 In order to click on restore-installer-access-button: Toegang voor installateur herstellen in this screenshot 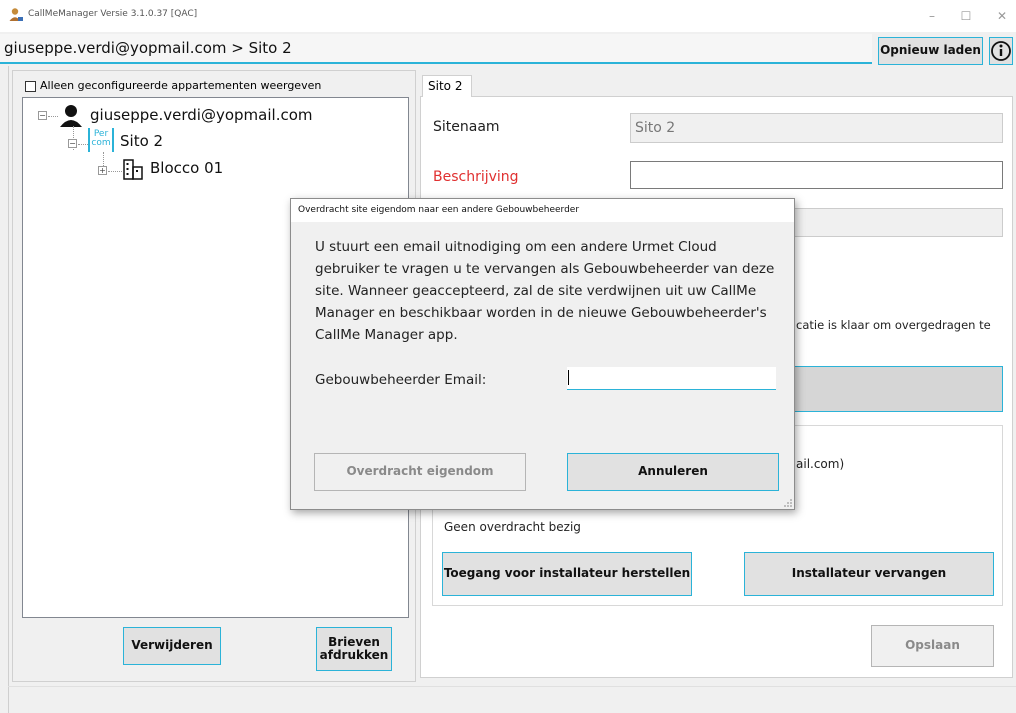, I will do `click(567, 574)`.